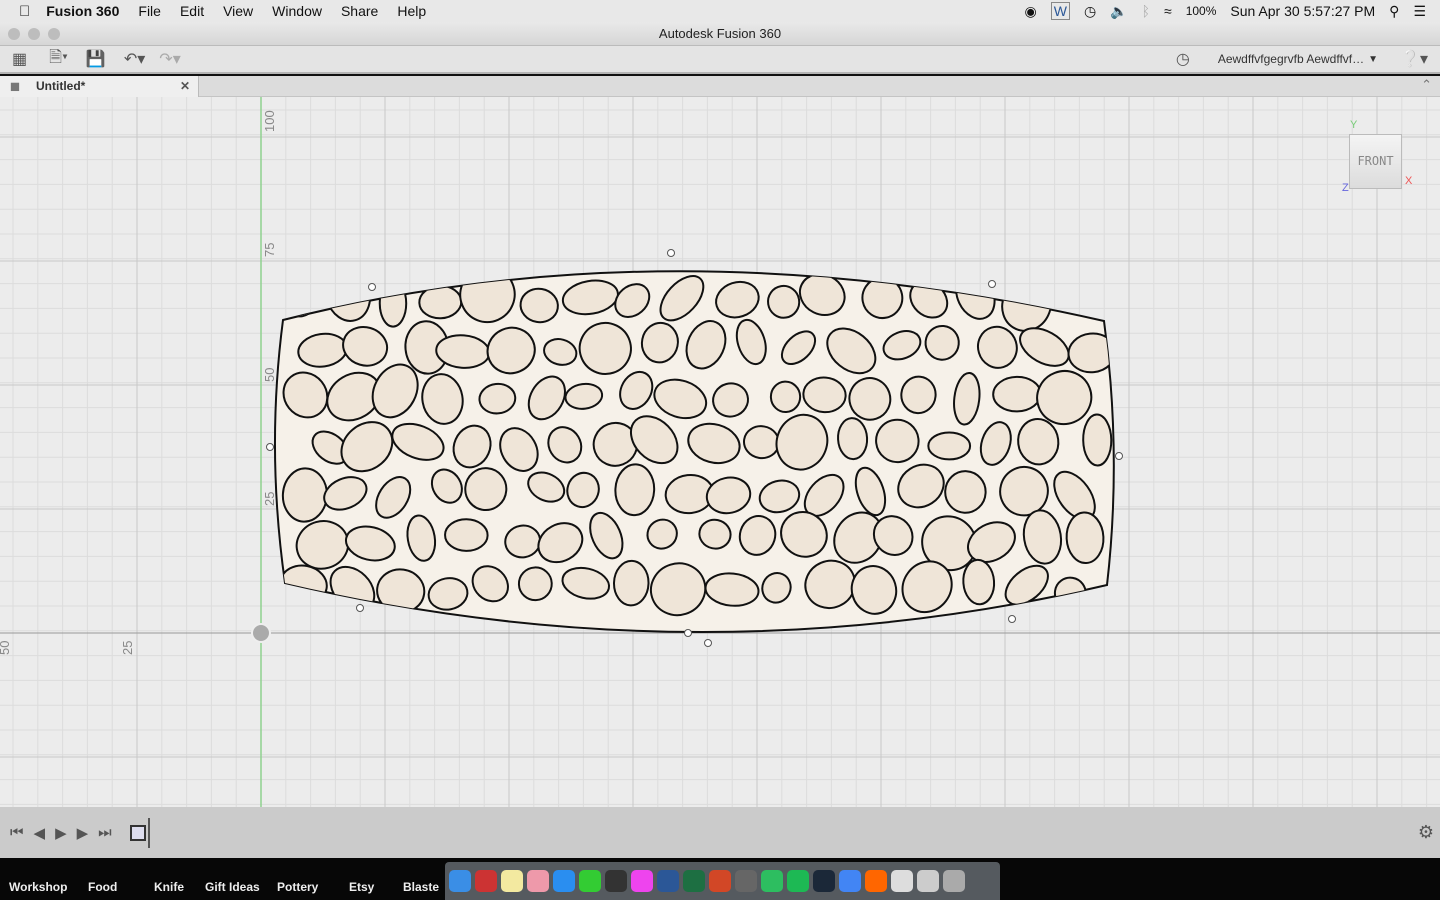 The image size is (1440, 900). Describe the element at coordinates (1031, 11) in the screenshot. I see `status-icon: ◉` at that location.